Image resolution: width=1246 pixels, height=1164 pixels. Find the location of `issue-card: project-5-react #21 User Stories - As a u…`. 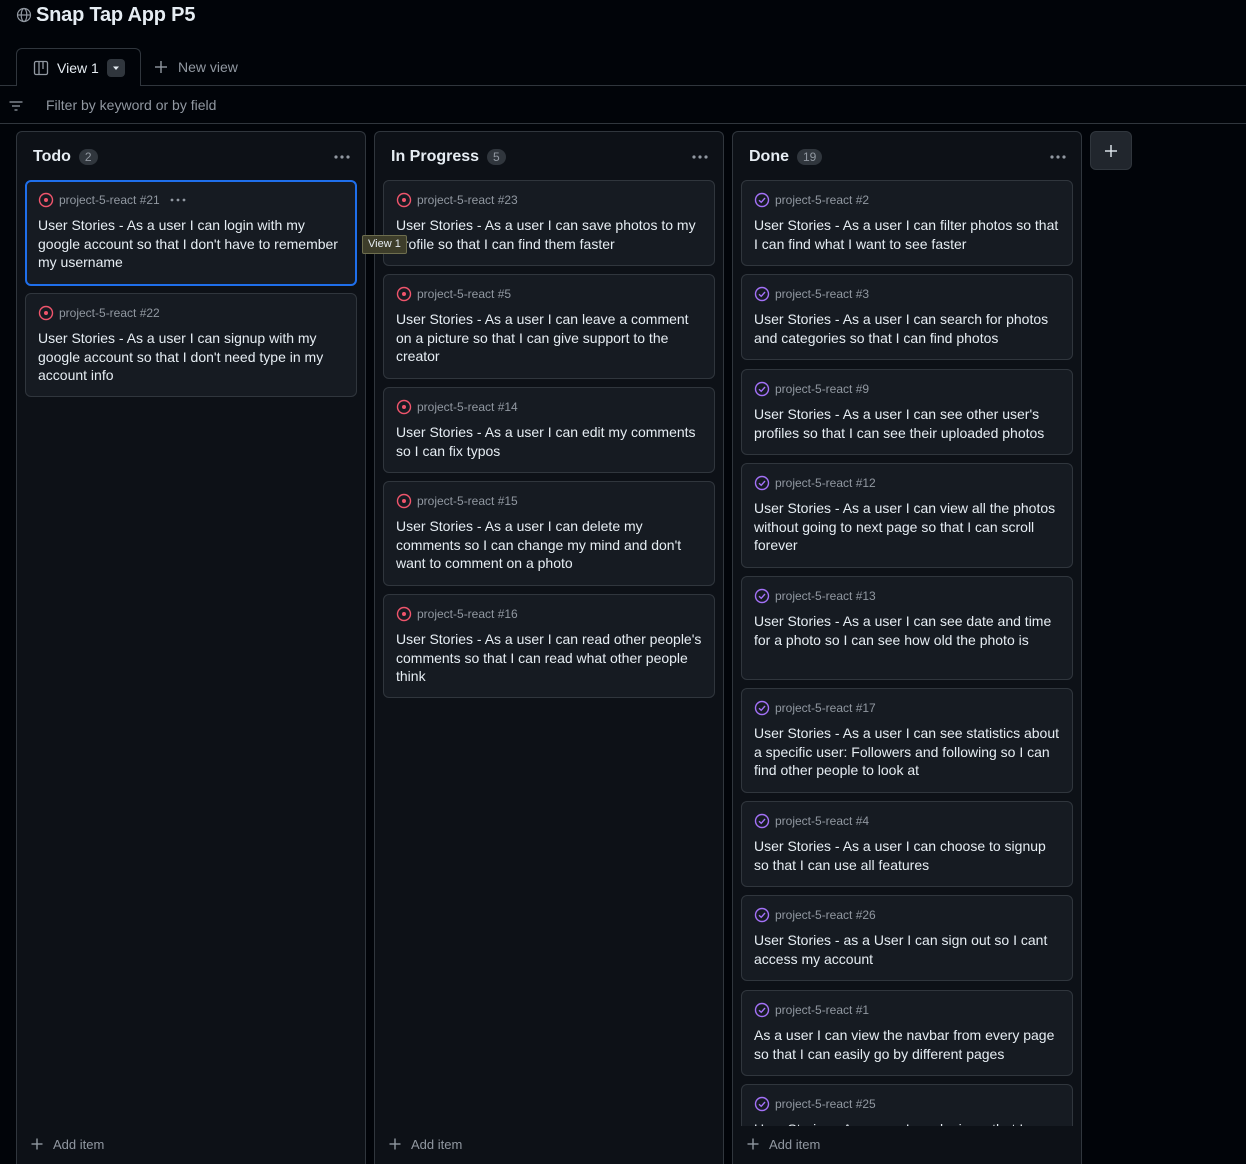

issue-card: project-5-react #21 User Stories - As a u… is located at coordinates (191, 233).